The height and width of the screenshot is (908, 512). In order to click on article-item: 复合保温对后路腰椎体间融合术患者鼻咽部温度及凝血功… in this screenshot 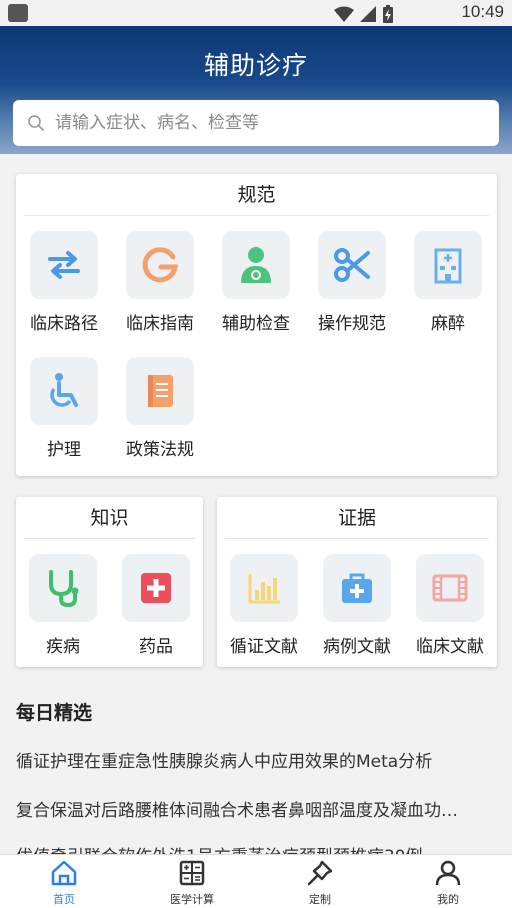, I will do `click(256, 808)`.